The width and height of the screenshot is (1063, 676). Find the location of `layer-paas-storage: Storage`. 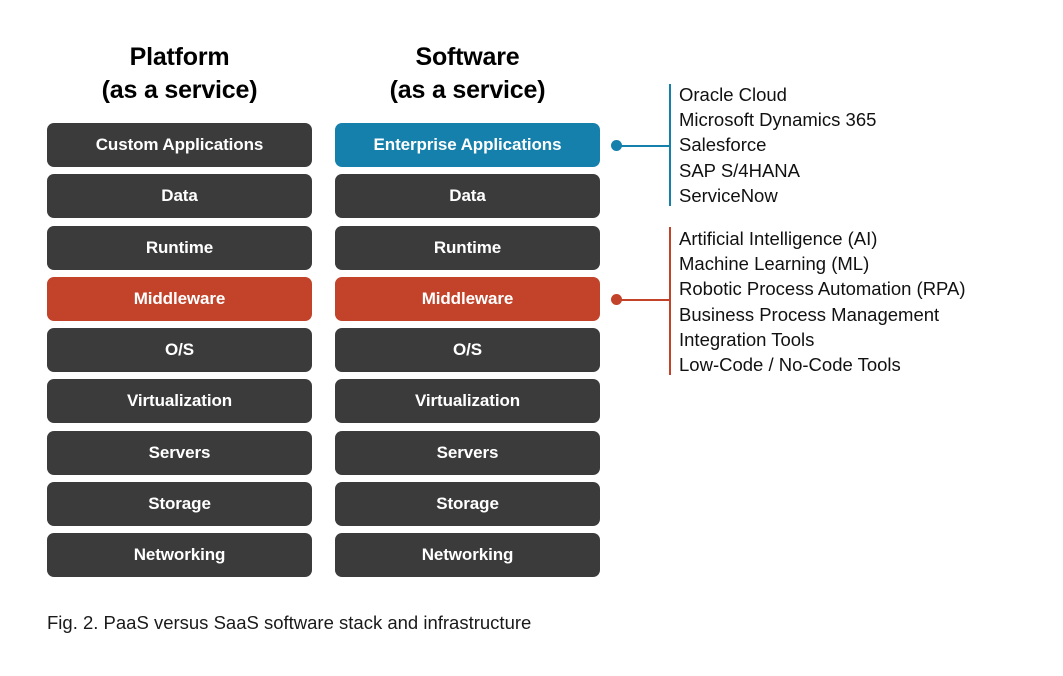

layer-paas-storage: Storage is located at coordinates (179, 504).